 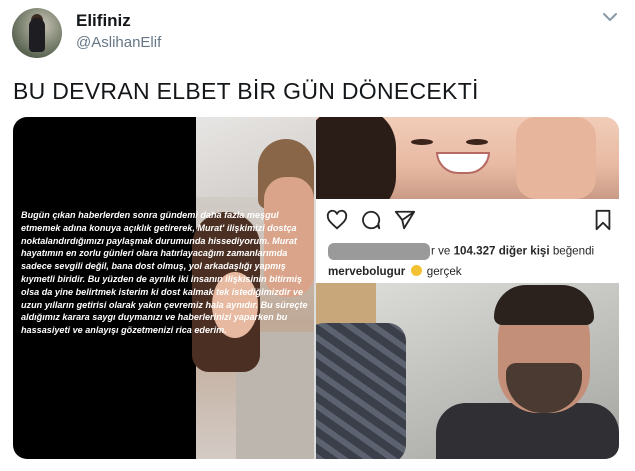 What do you see at coordinates (416, 270) in the screenshot?
I see `heart-eyes-emoji-icon` at bounding box center [416, 270].